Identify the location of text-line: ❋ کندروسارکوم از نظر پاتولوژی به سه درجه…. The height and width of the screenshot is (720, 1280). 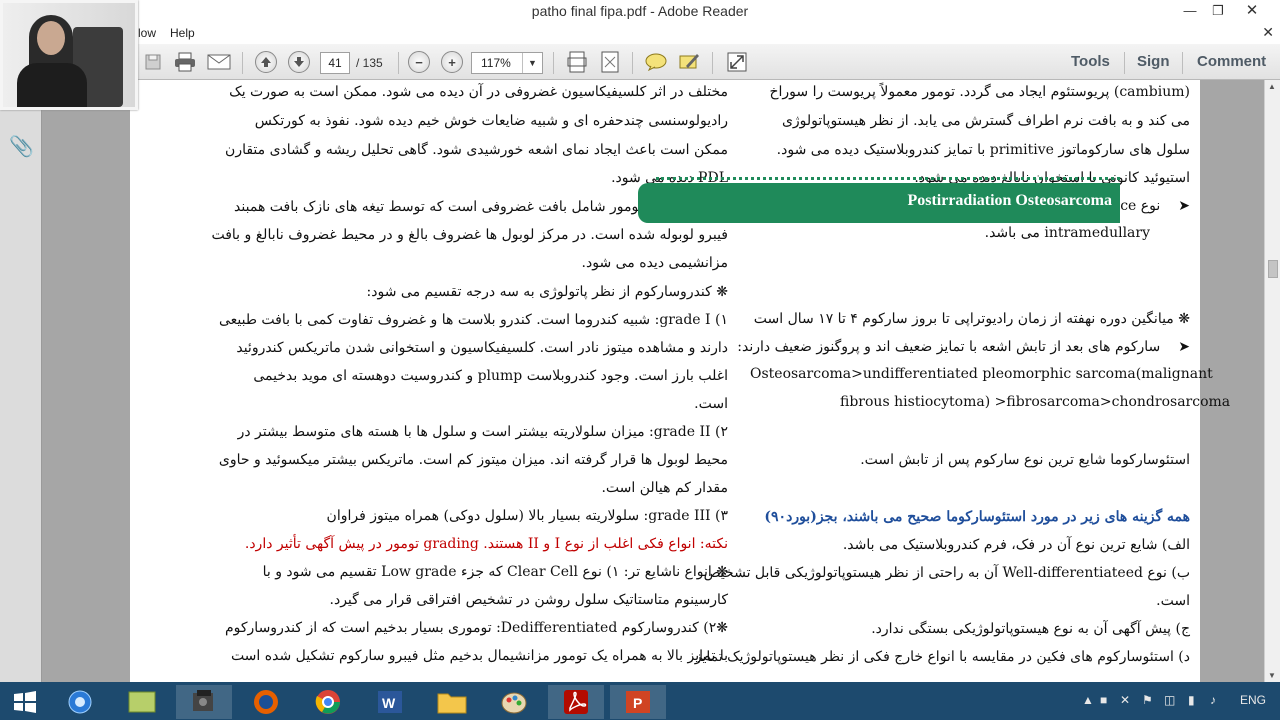
(547, 292).